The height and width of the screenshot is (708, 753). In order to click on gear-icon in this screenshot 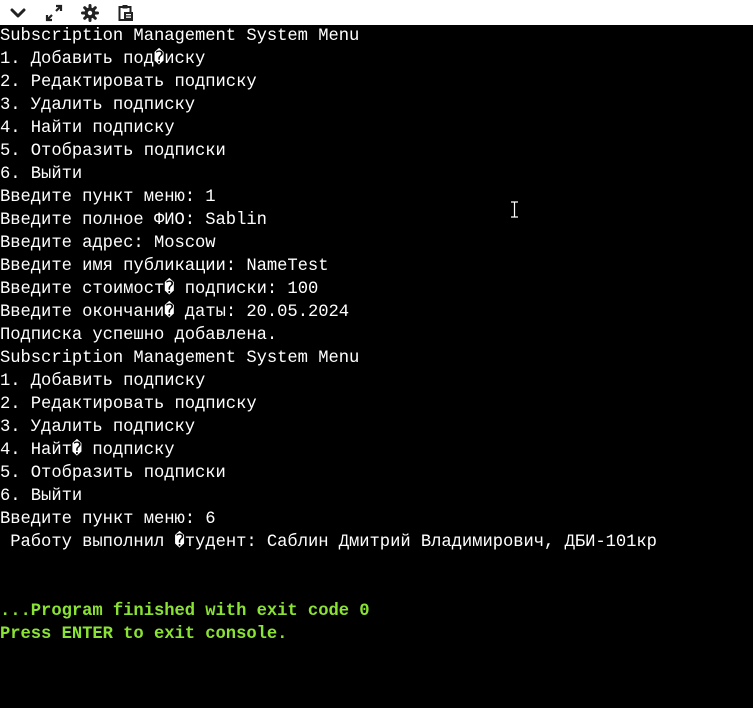, I will do `click(89, 12)`.